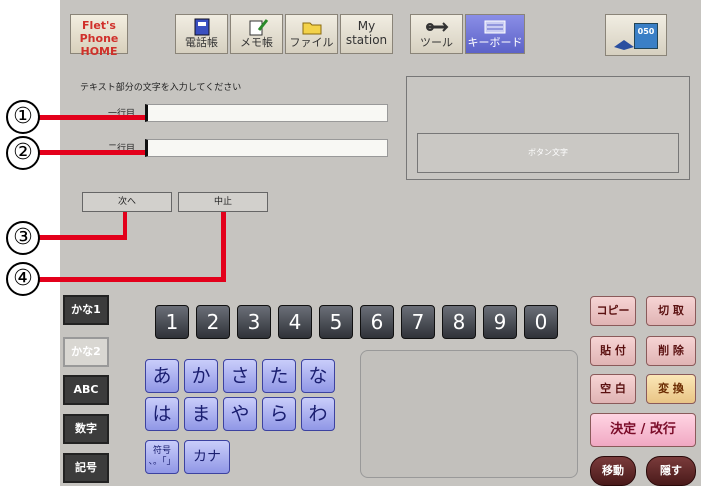  I want to click on paste-button: 貼 付, so click(613, 351).